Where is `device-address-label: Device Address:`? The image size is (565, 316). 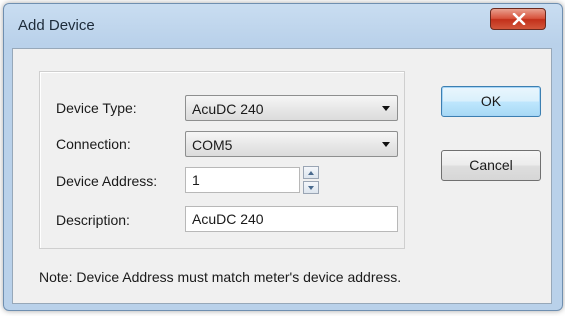
device-address-label: Device Address: is located at coordinates (107, 181).